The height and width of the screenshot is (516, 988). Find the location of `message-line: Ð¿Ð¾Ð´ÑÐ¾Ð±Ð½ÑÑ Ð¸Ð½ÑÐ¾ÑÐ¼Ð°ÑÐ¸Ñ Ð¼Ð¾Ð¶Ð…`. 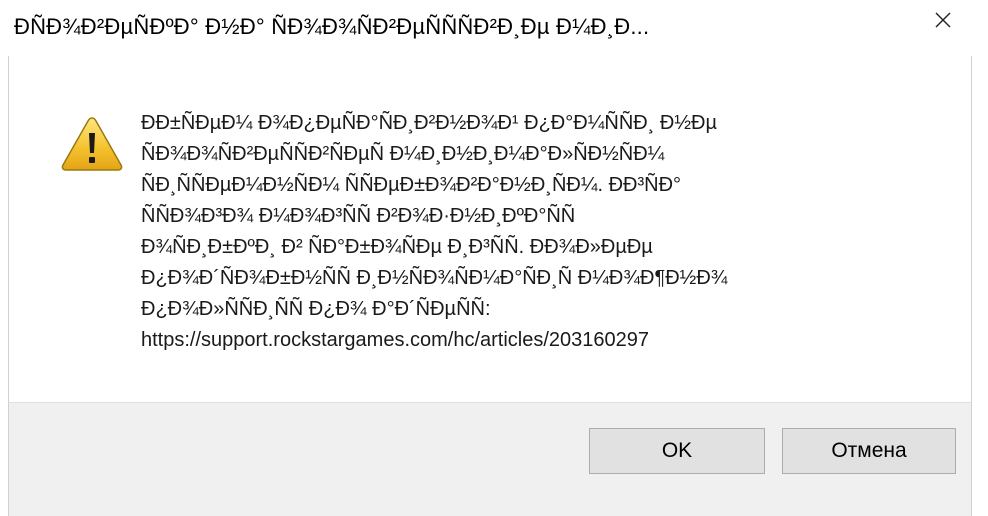

message-line: Ð¿Ð¾Ð´ÑÐ¾Ð±Ð½ÑÑ Ð¸Ð½ÑÐ¾ÑÐ¼Ð°ÑÐ¸Ñ Ð¼Ð¾Ð¶Ð… is located at coordinates (434, 278).